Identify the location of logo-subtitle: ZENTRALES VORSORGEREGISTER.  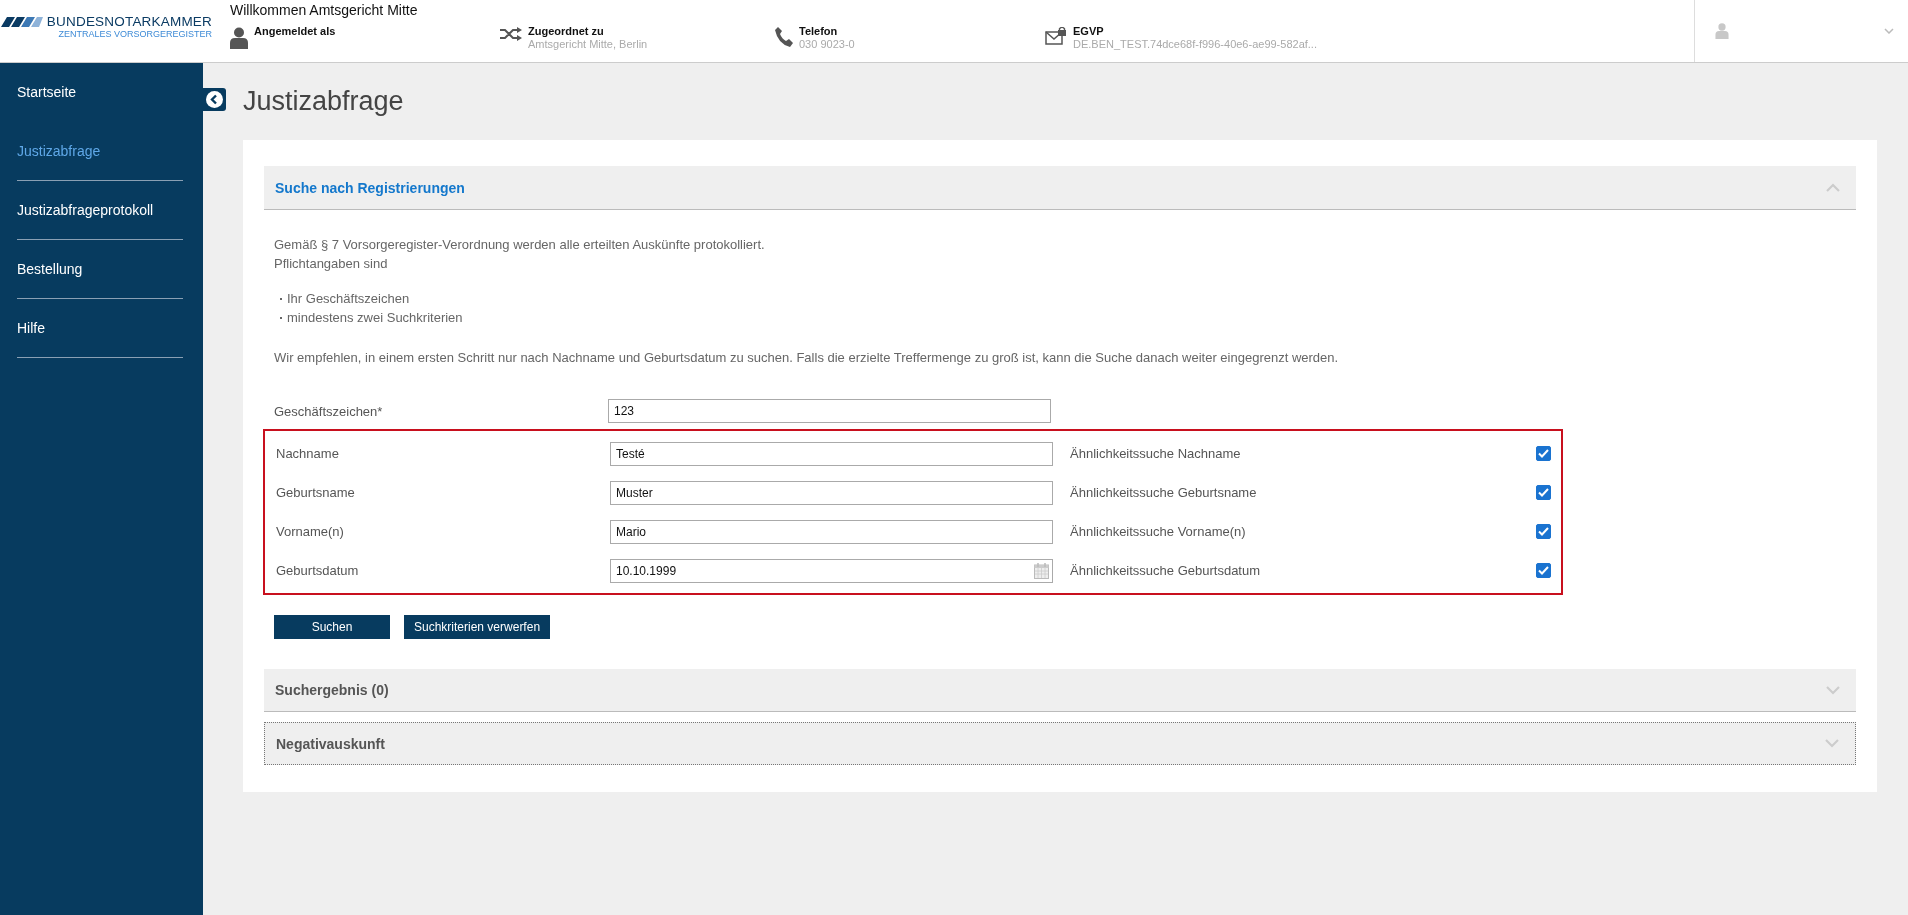
(135, 34).